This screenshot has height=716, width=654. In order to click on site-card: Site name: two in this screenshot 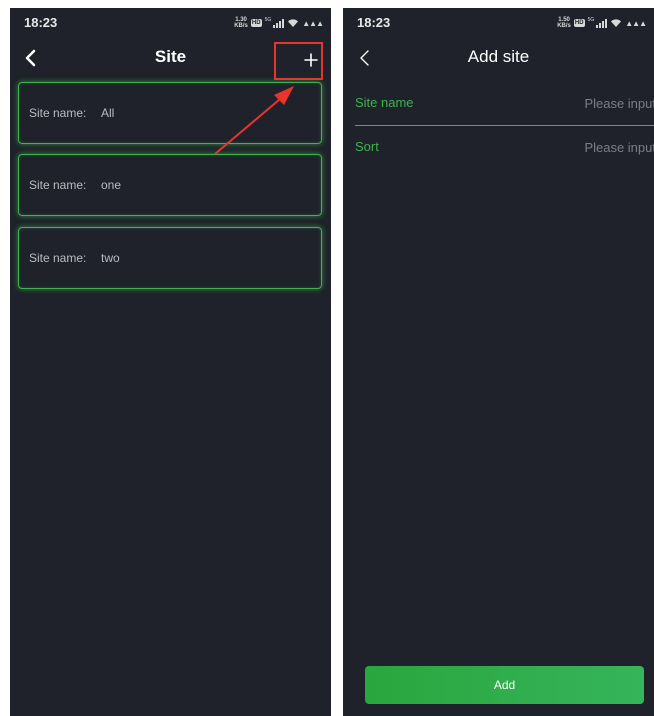, I will do `click(170, 258)`.